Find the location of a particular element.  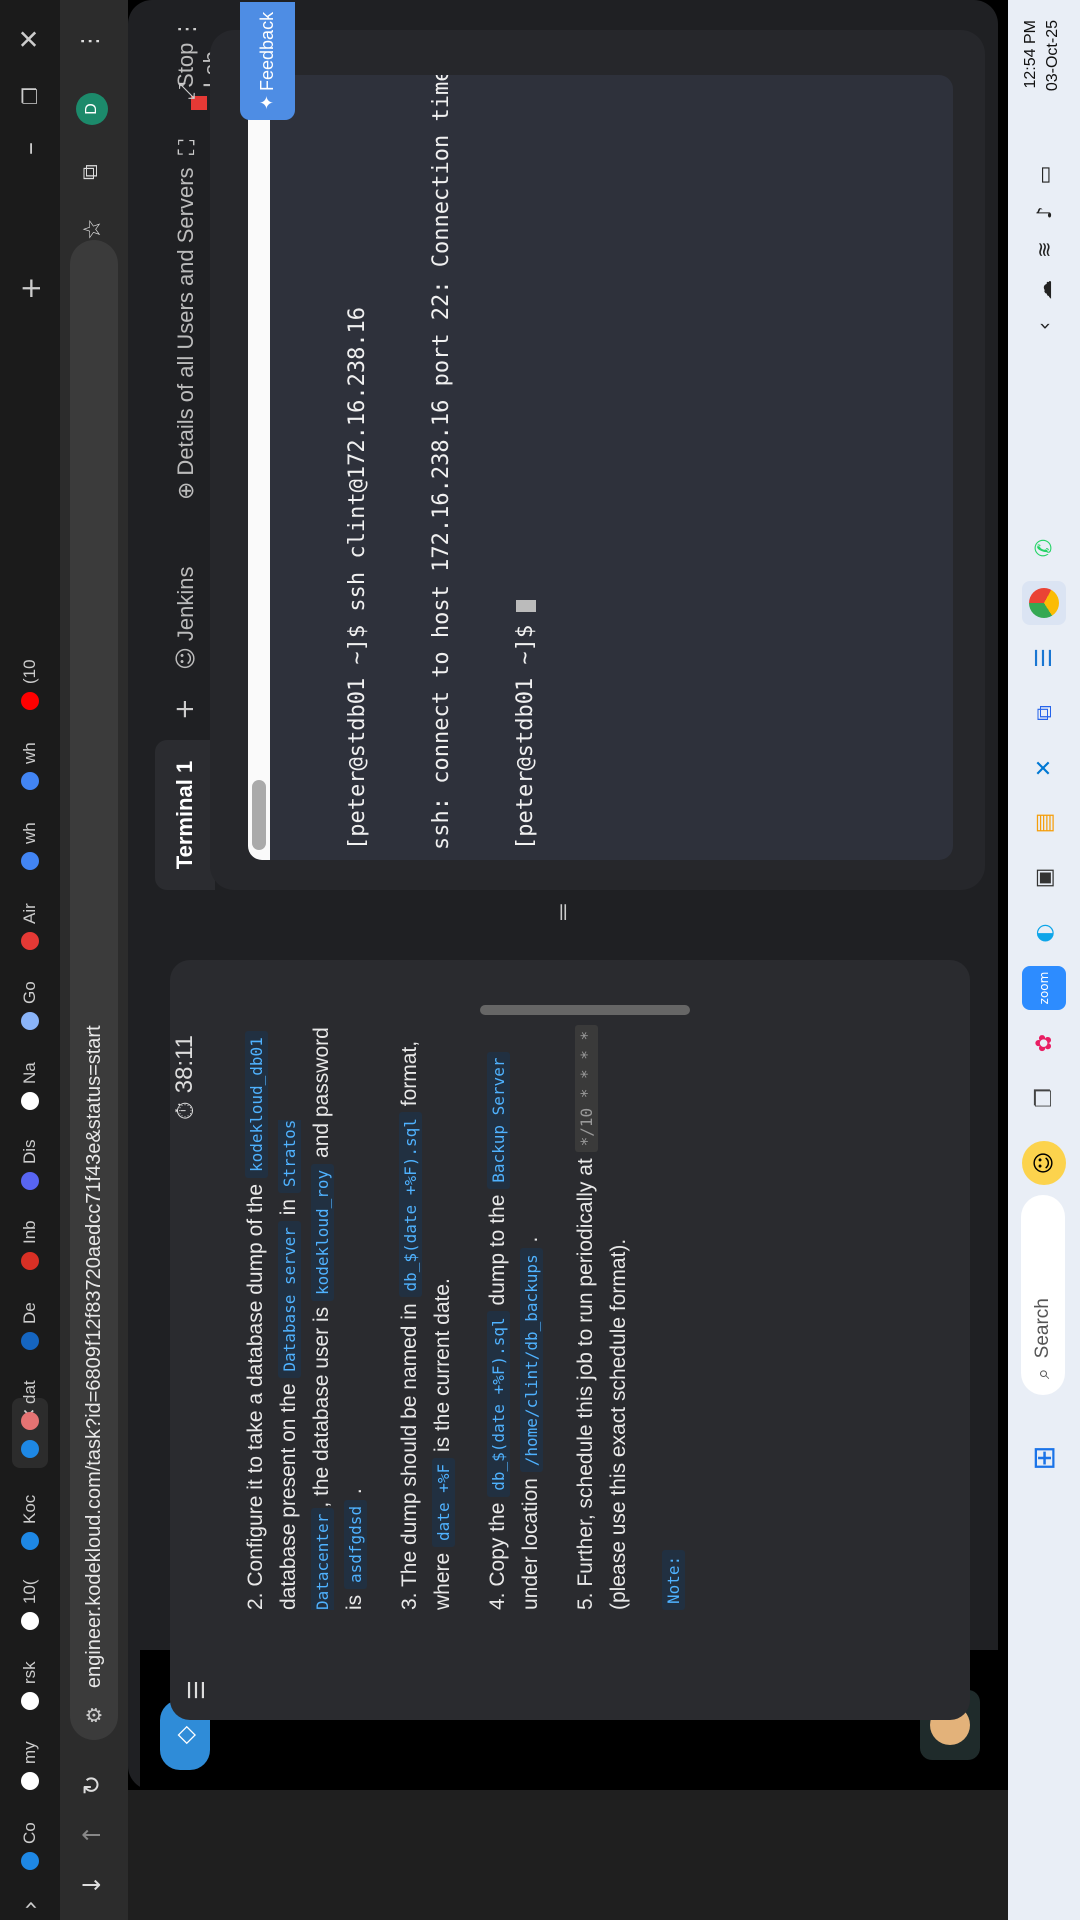

terminal-prompt: [peter@stdb01 ~]$ is located at coordinates (525, 730).